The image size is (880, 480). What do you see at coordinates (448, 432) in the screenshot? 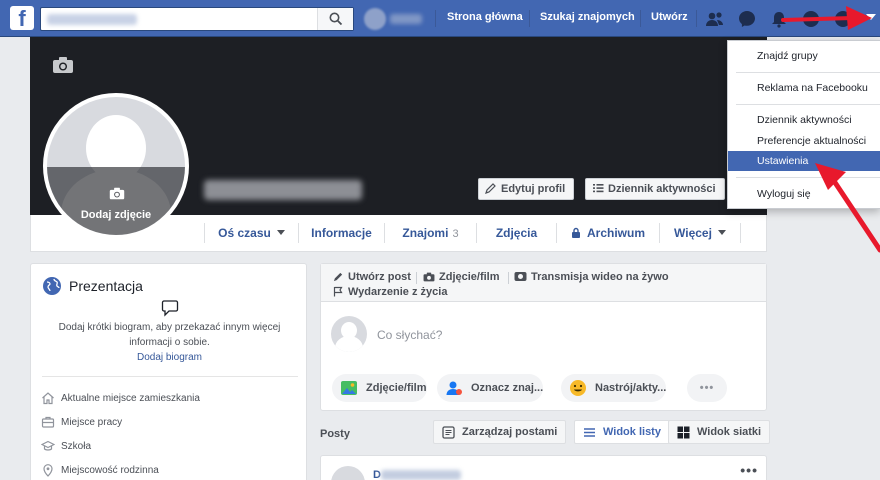
I see `manage-posts-icon` at bounding box center [448, 432].